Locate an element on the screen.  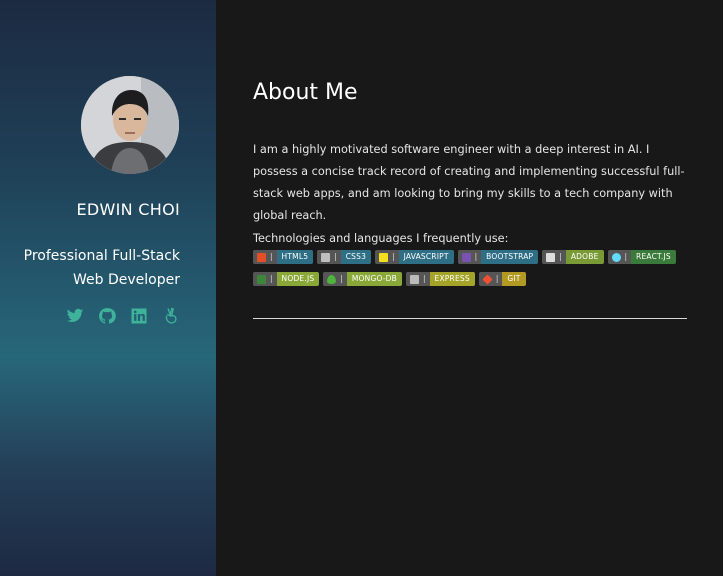
mongodb-icon is located at coordinates (332, 279).